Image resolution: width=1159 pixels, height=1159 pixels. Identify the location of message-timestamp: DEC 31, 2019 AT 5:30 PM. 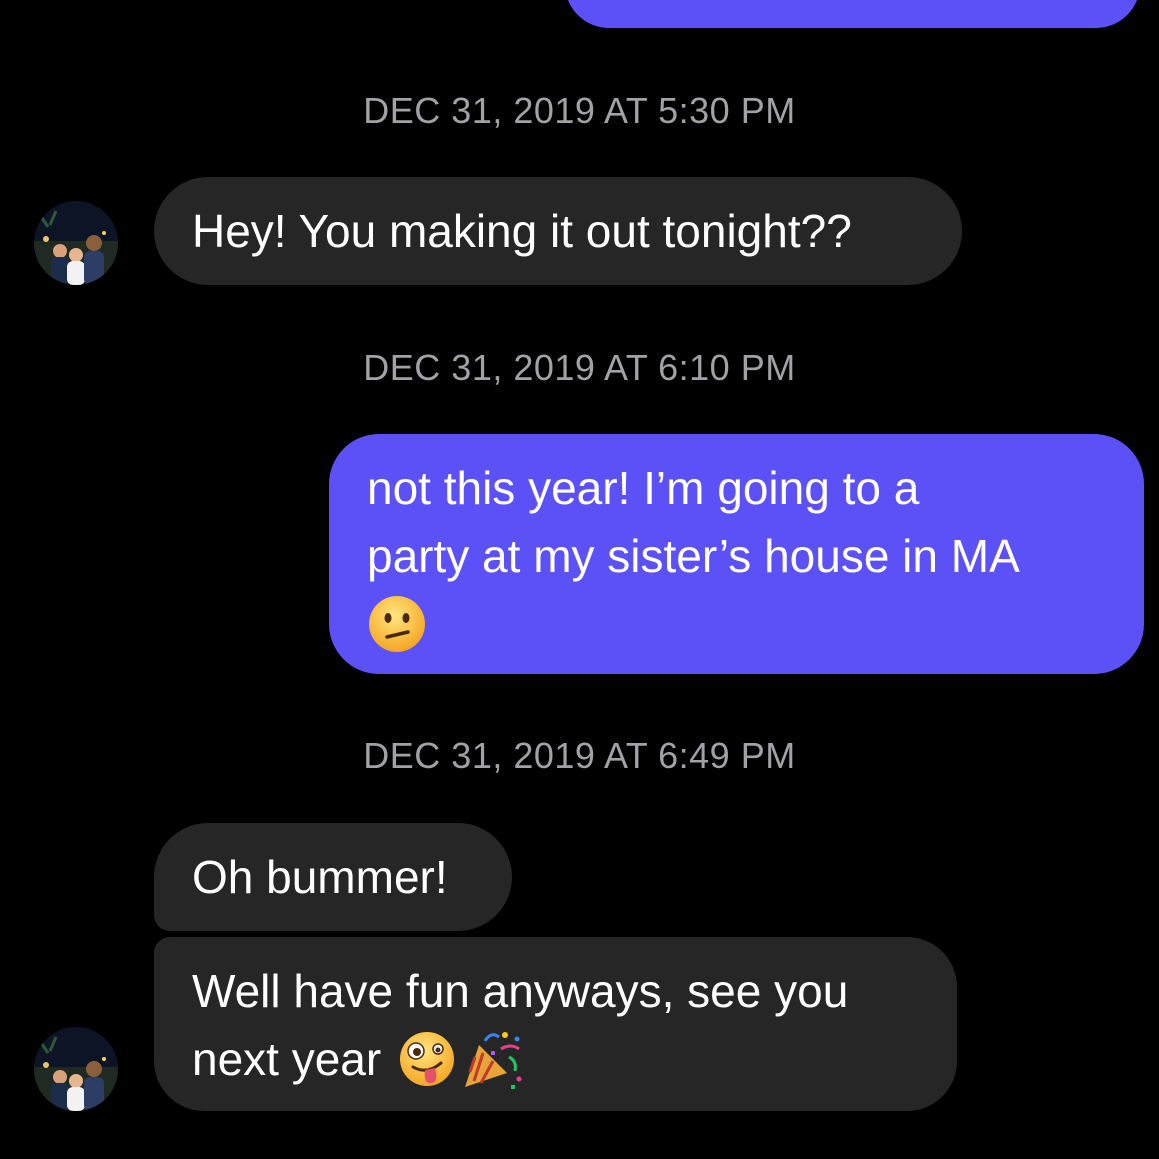
(579, 110).